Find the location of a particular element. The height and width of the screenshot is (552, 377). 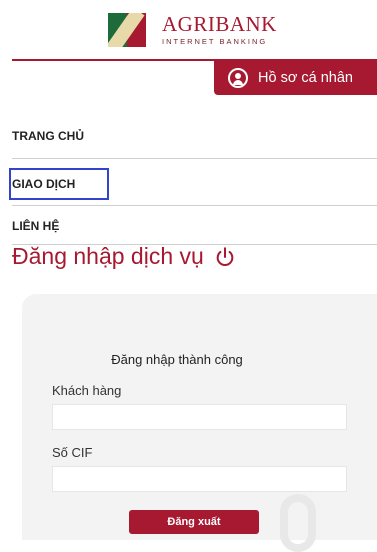

menu-item-label: TRANG CHỦ is located at coordinates (48, 136).